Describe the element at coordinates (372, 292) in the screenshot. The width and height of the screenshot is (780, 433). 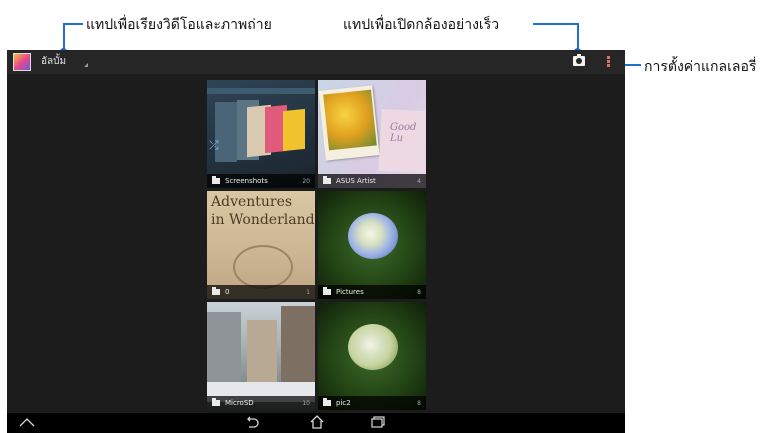
I see `album-caption: Pictures 8` at that location.